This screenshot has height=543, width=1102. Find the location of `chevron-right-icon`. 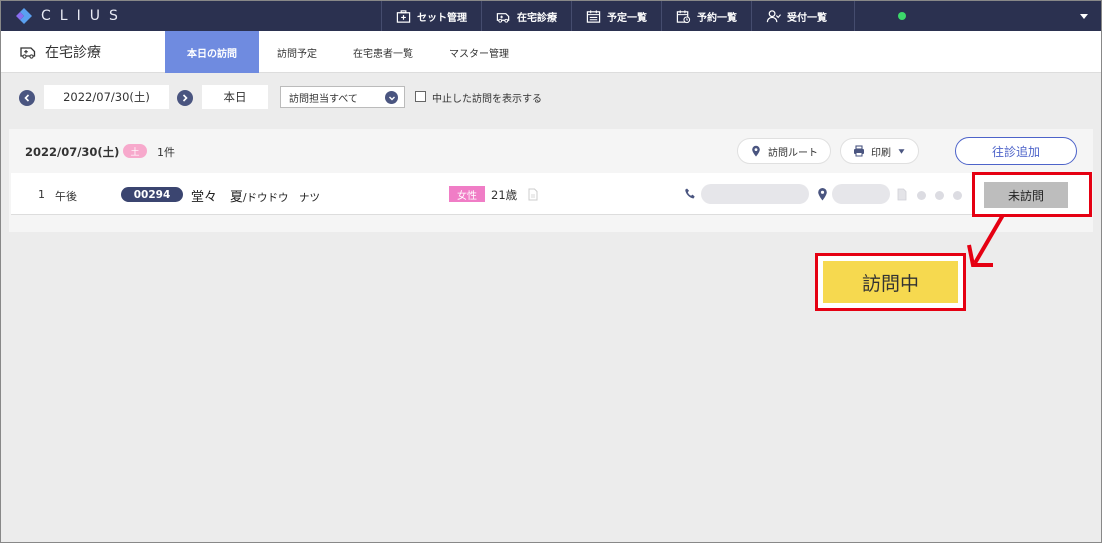

chevron-right-icon is located at coordinates (185, 98).